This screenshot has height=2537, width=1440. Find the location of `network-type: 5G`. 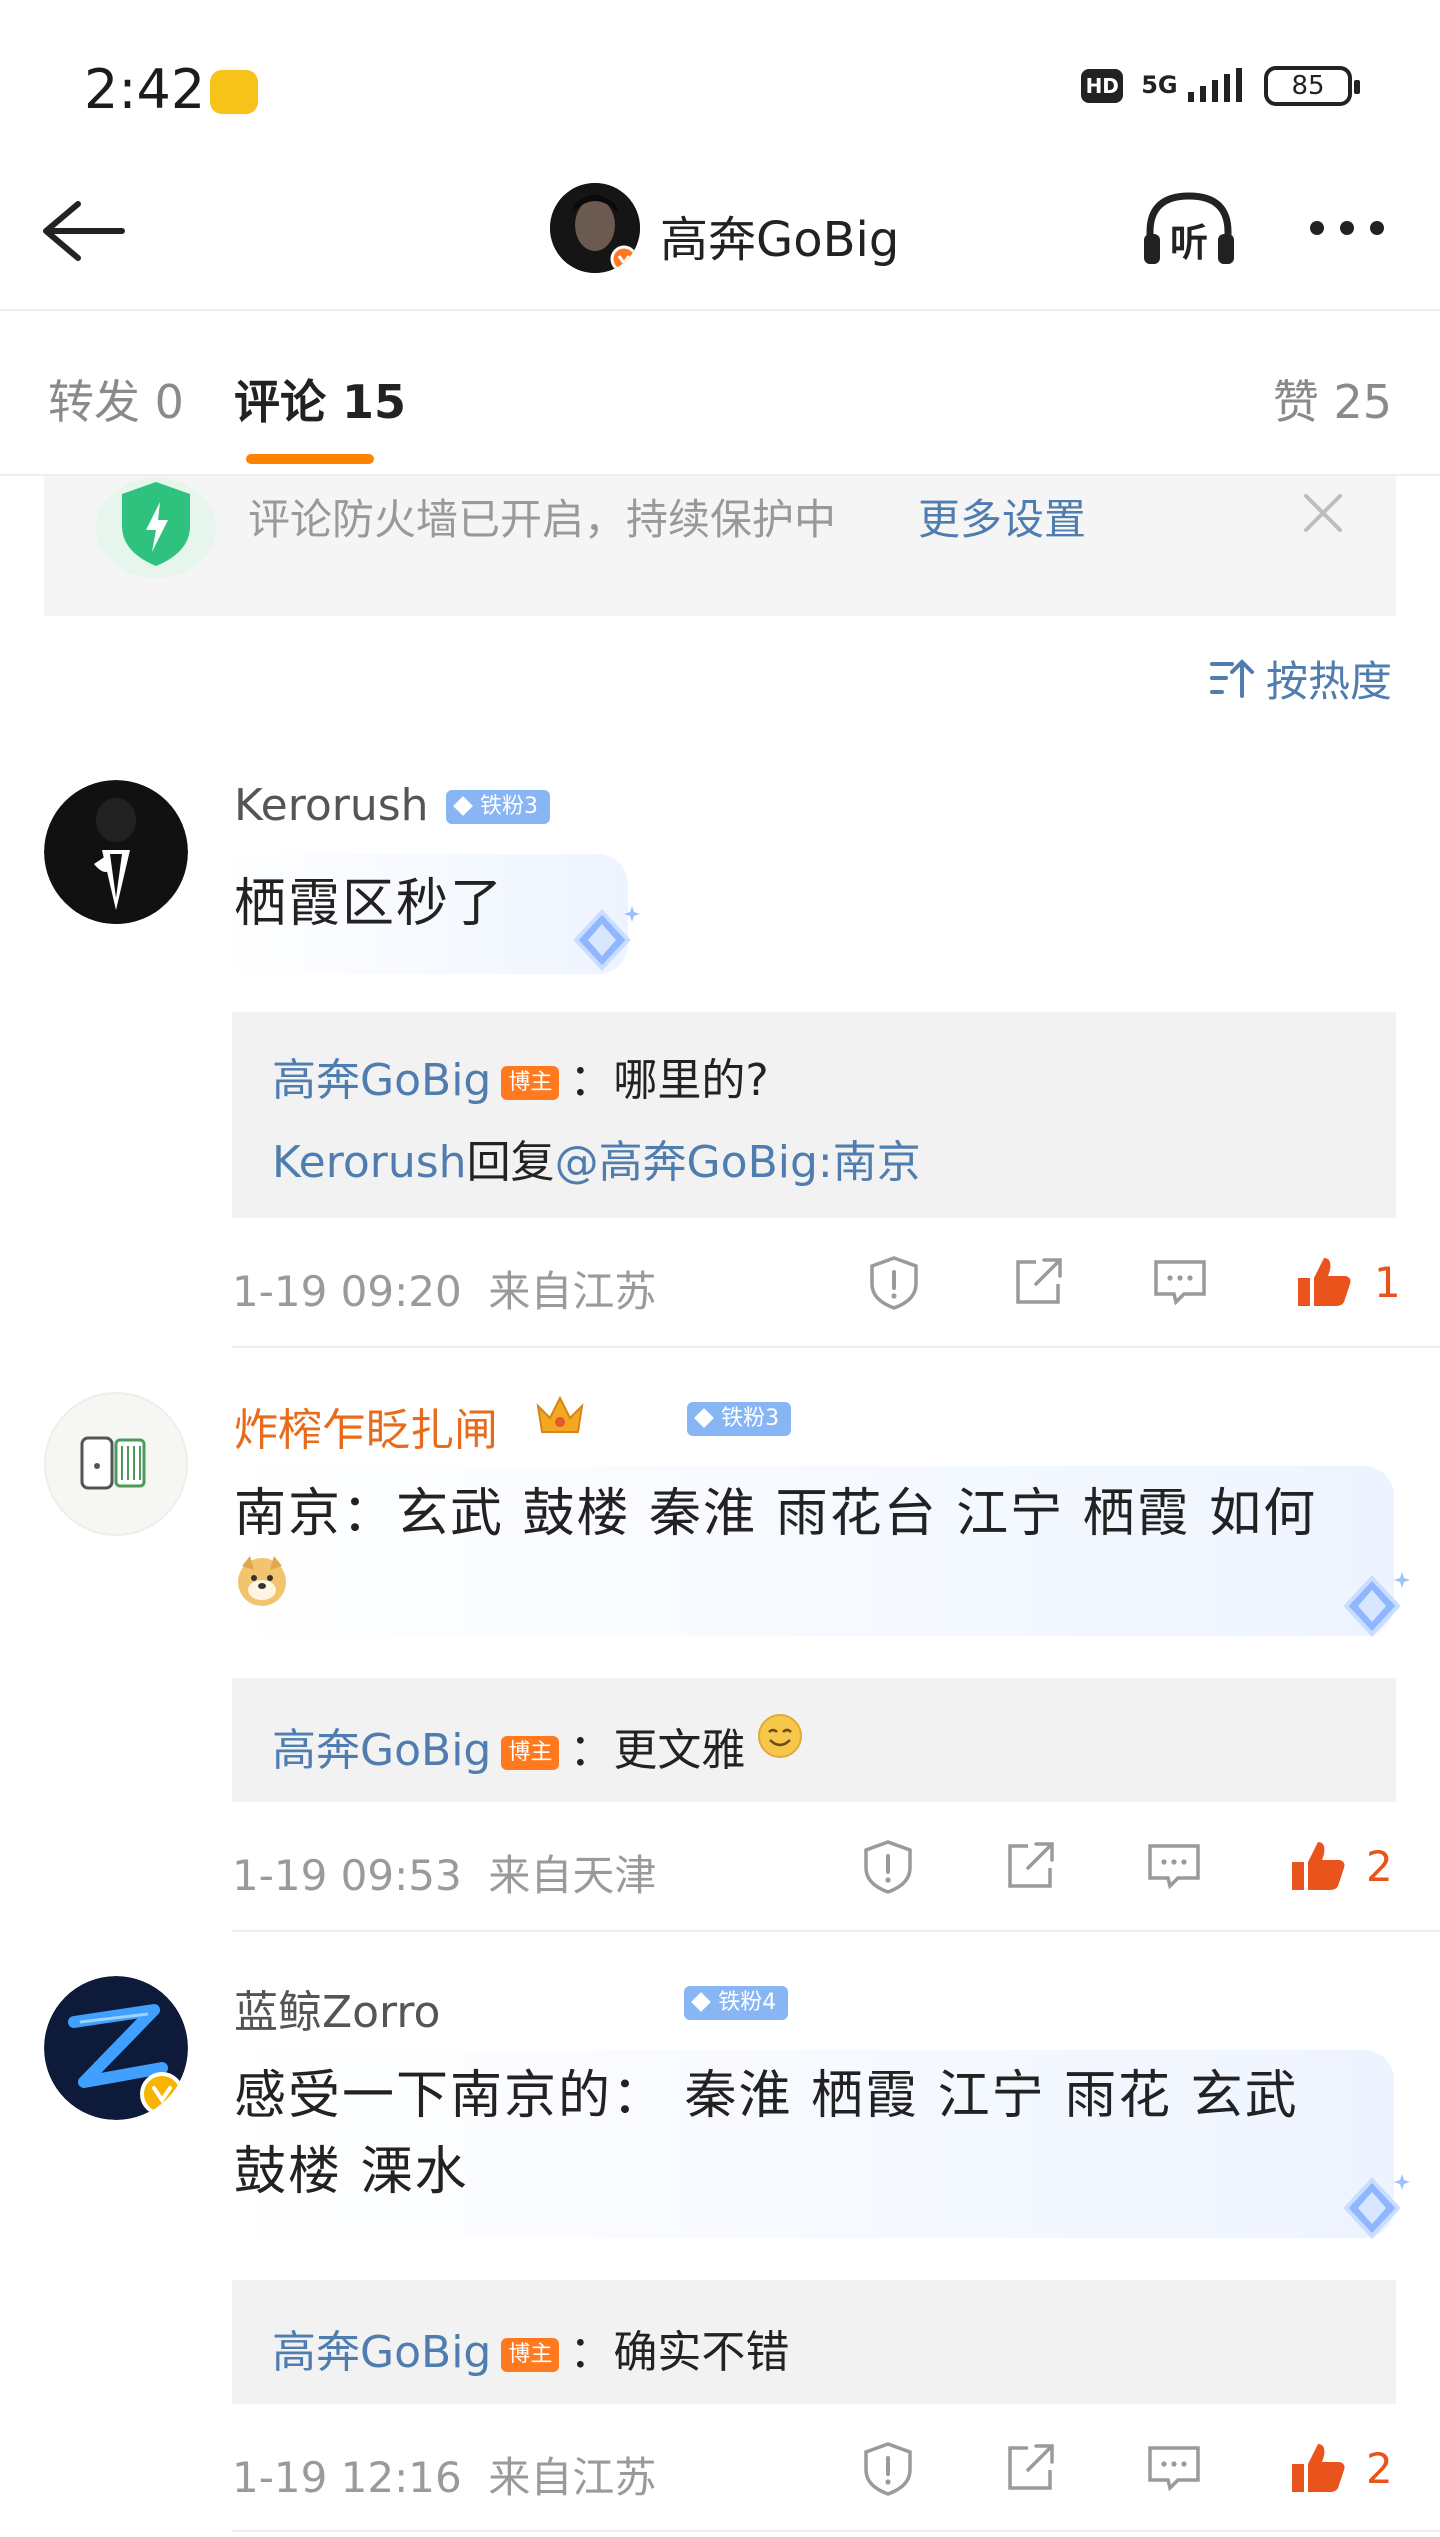

network-type: 5G is located at coordinates (1159, 85).